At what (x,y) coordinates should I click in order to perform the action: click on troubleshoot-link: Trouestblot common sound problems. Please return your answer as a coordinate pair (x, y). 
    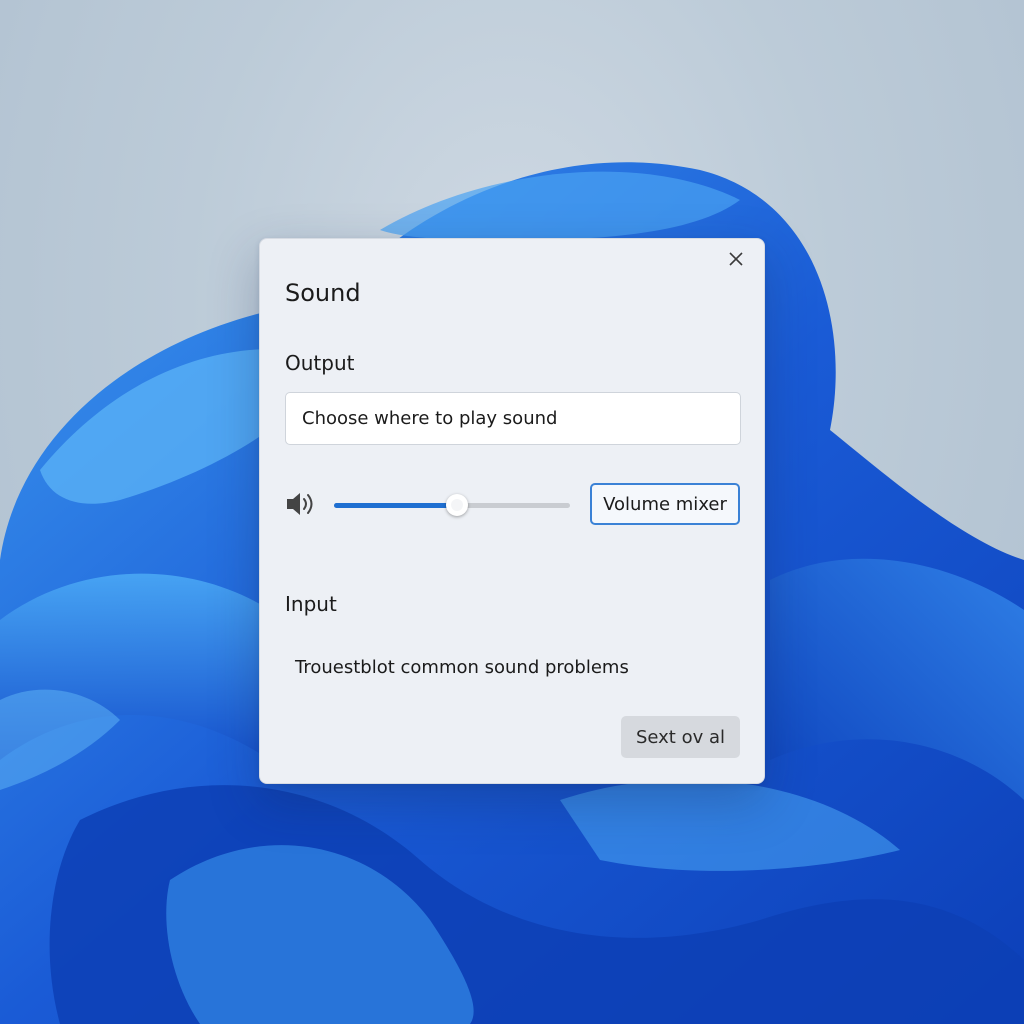
    Looking at the image, I should click on (462, 667).